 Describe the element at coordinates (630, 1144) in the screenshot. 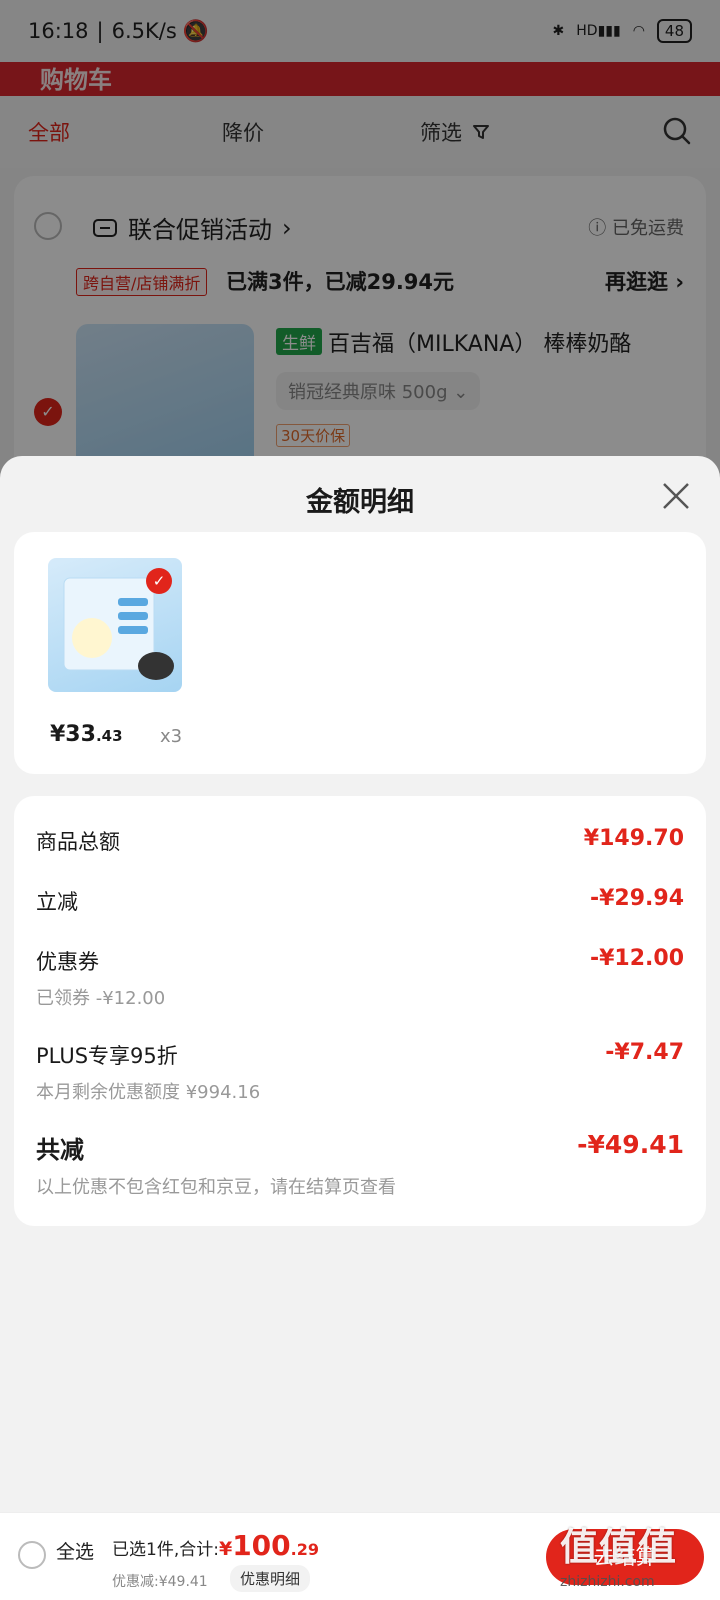

I see `total-discount-amount: -¥49.41` at that location.